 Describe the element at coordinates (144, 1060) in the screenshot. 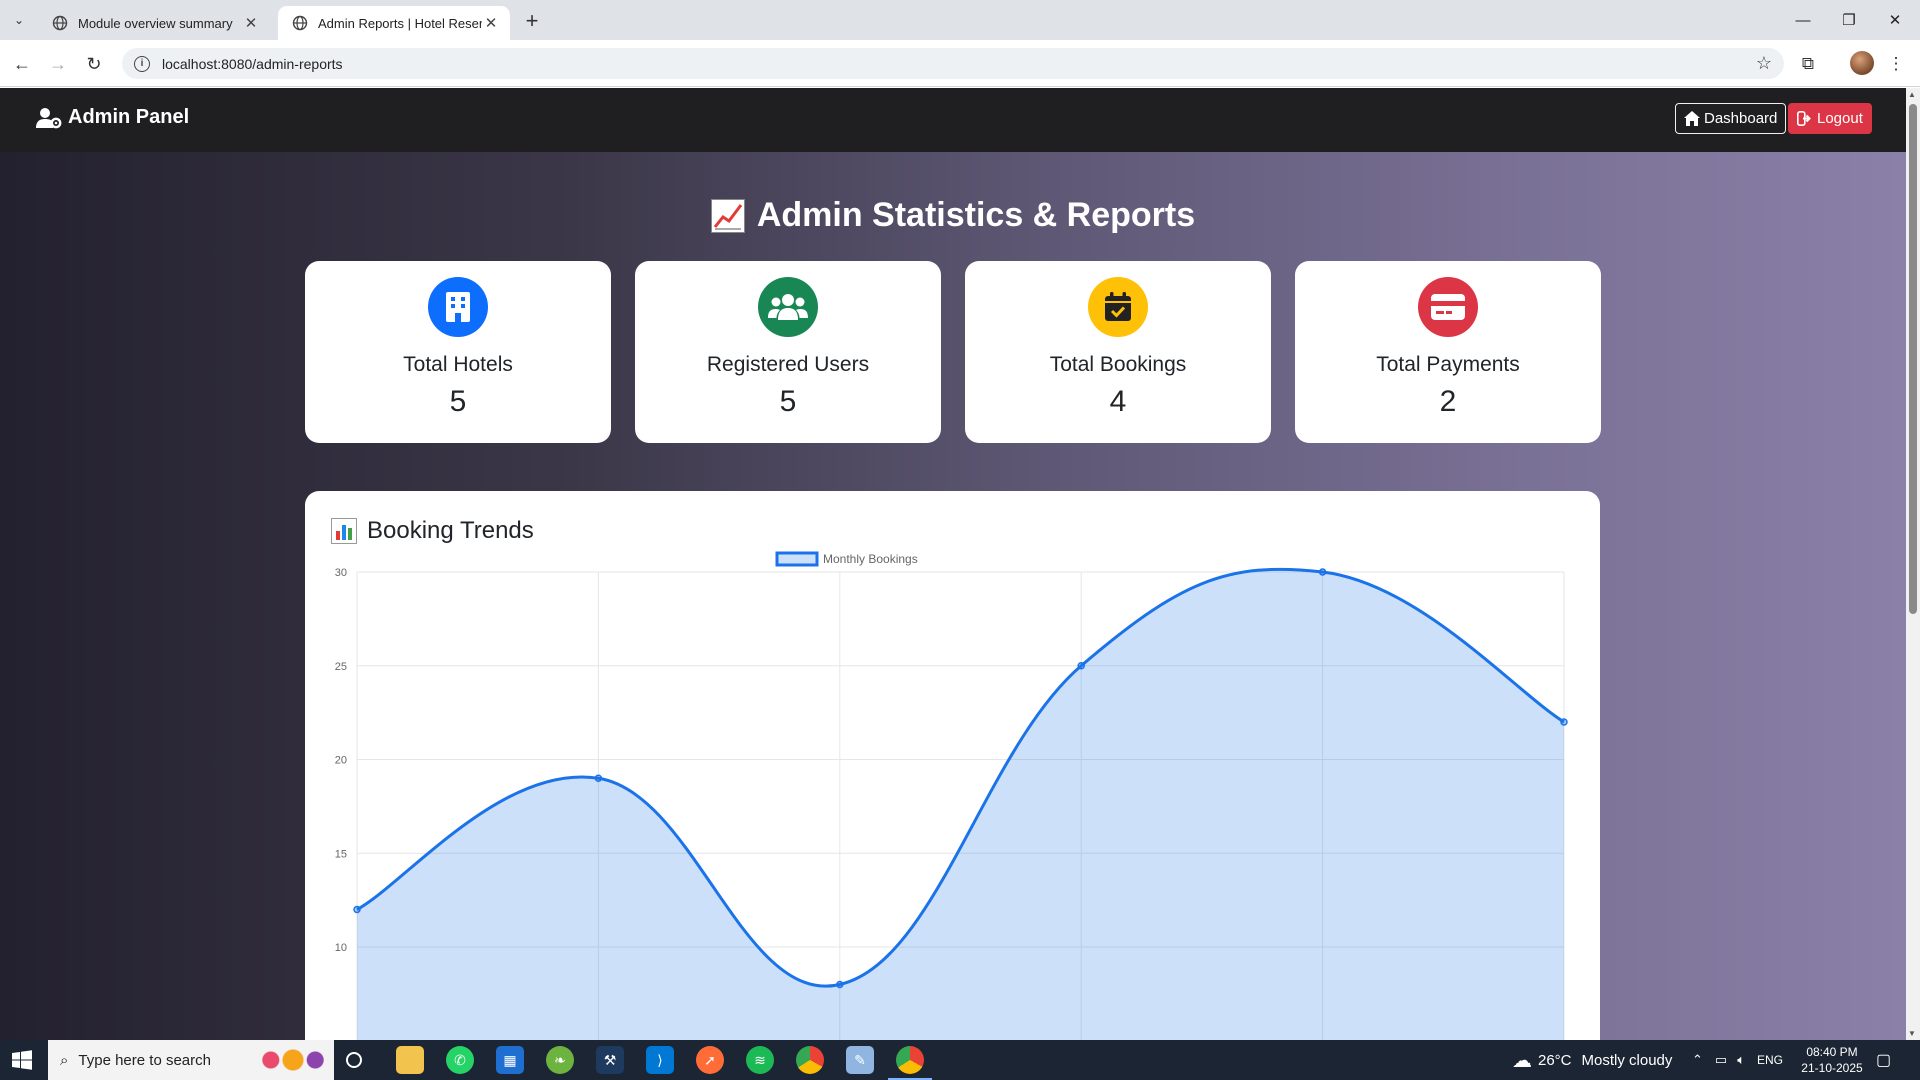

I see `search-placeholder: Type here to search` at that location.